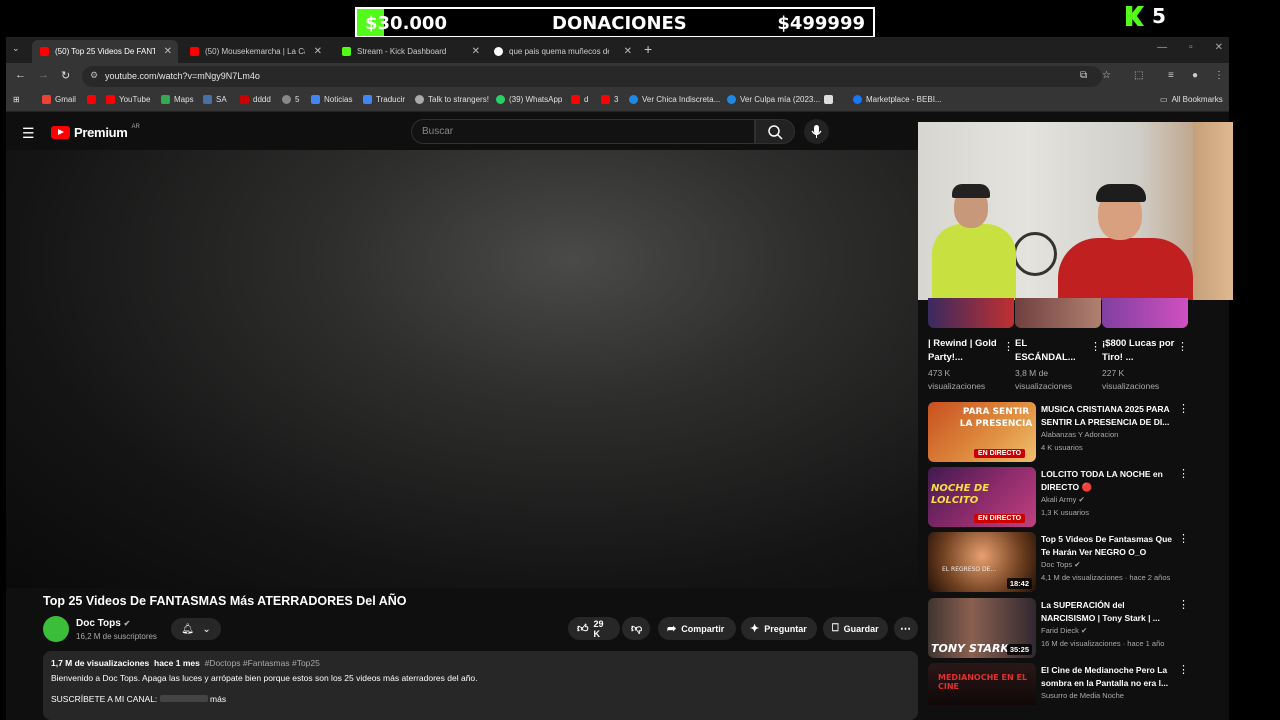  I want to click on back-icon: ←, so click(20, 75).